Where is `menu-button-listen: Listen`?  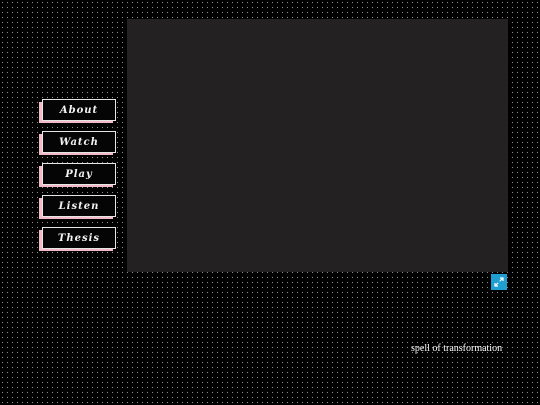 menu-button-listen: Listen is located at coordinates (78, 208).